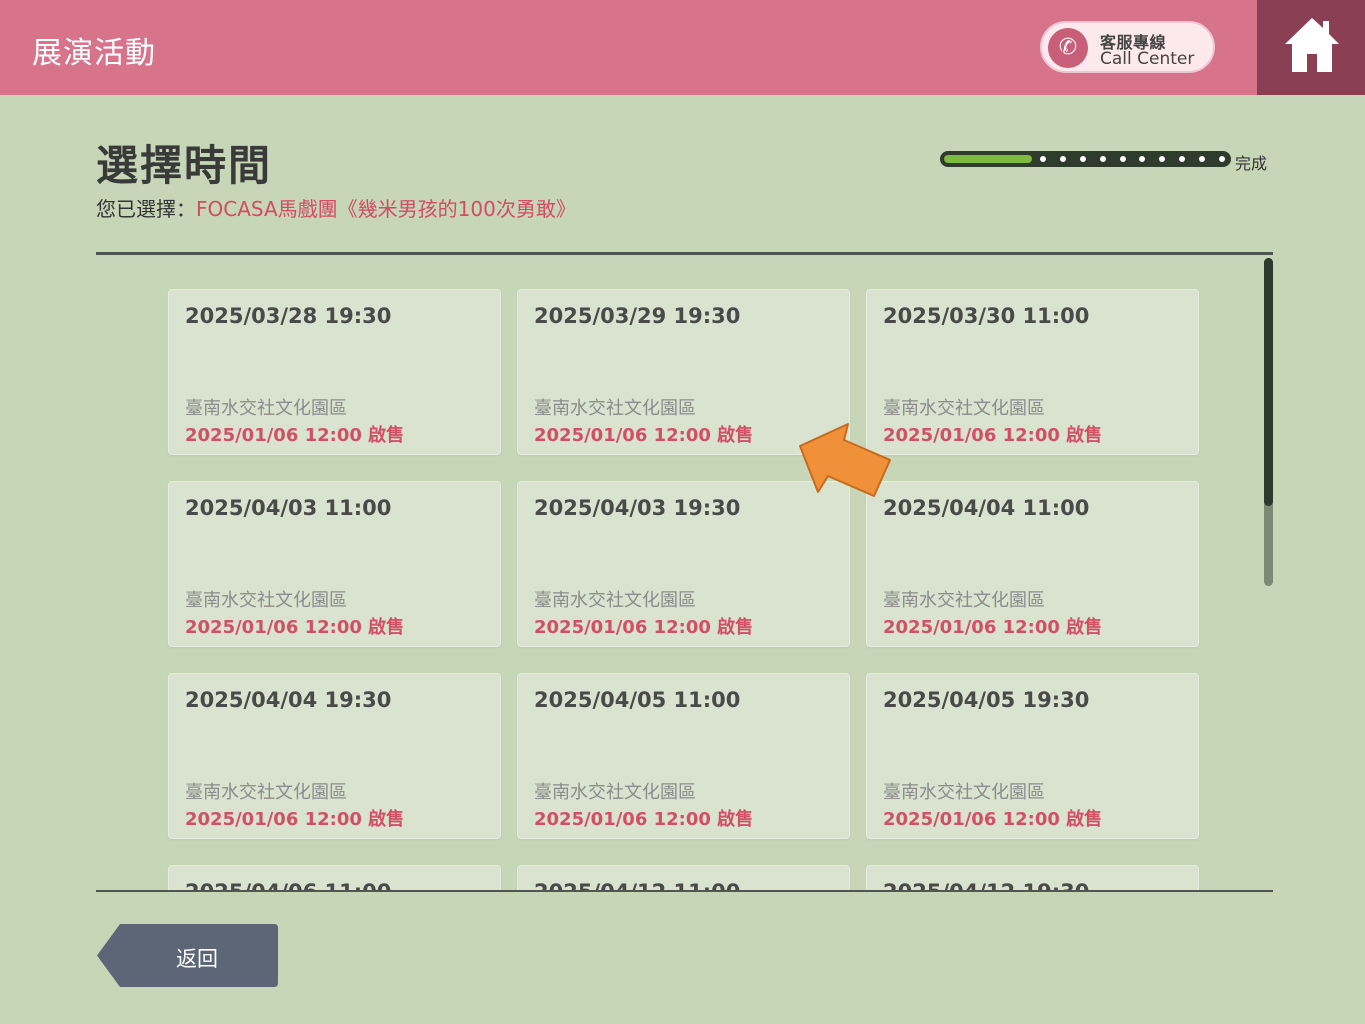  What do you see at coordinates (682, 47) in the screenshot?
I see `header-bar: 展演活動 ✆ 客服專線 Call Center` at bounding box center [682, 47].